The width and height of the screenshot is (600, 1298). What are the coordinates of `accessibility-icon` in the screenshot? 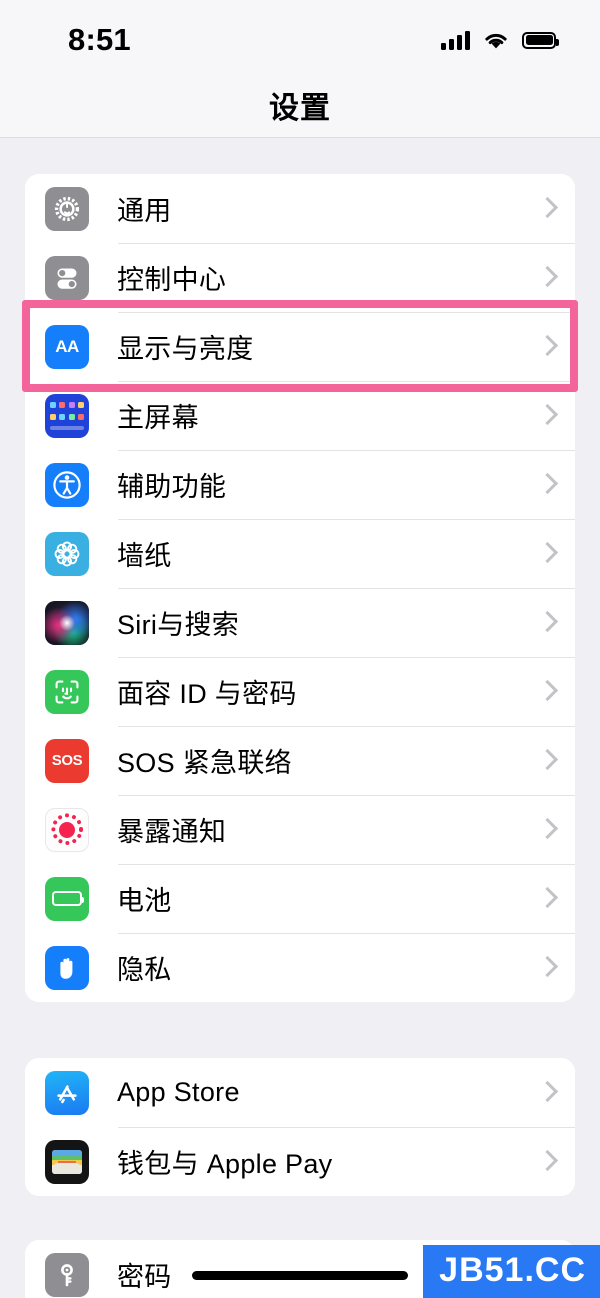 It's located at (67, 484).